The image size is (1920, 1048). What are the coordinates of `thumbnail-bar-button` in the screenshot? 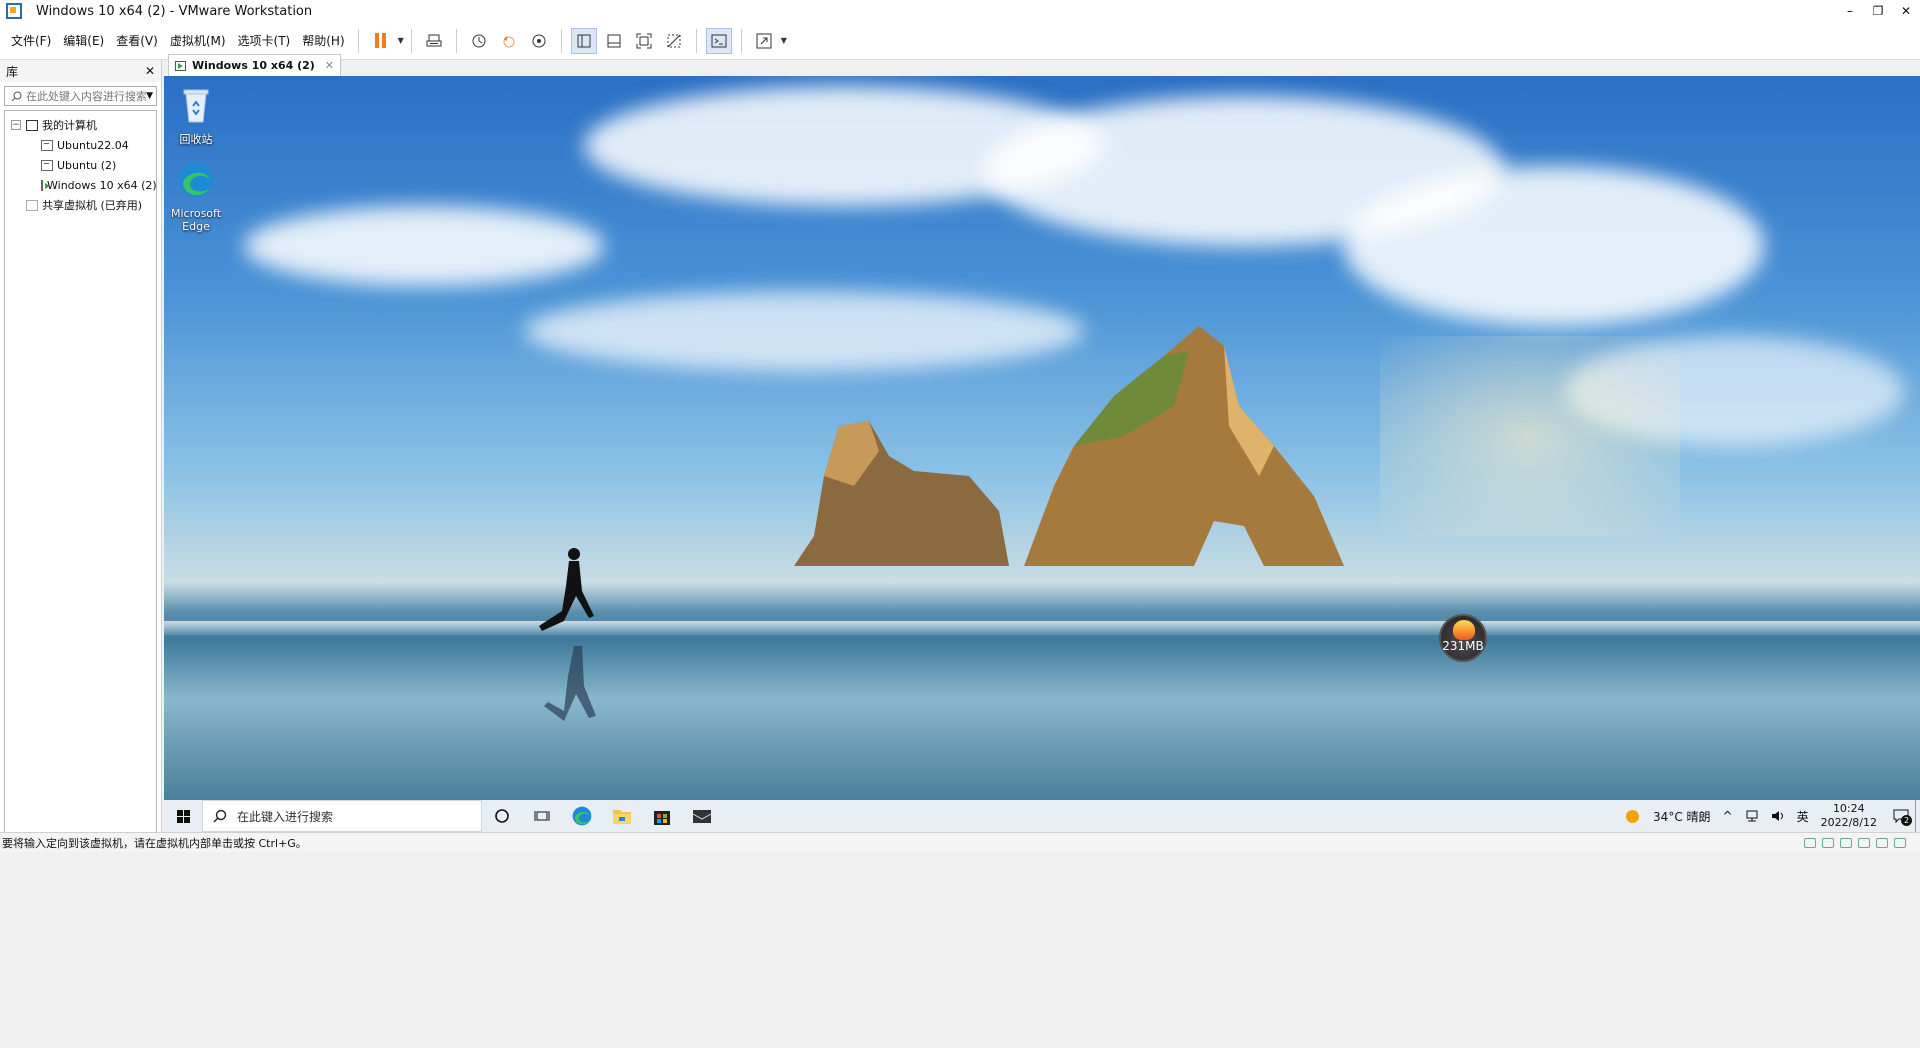 It's located at (614, 41).